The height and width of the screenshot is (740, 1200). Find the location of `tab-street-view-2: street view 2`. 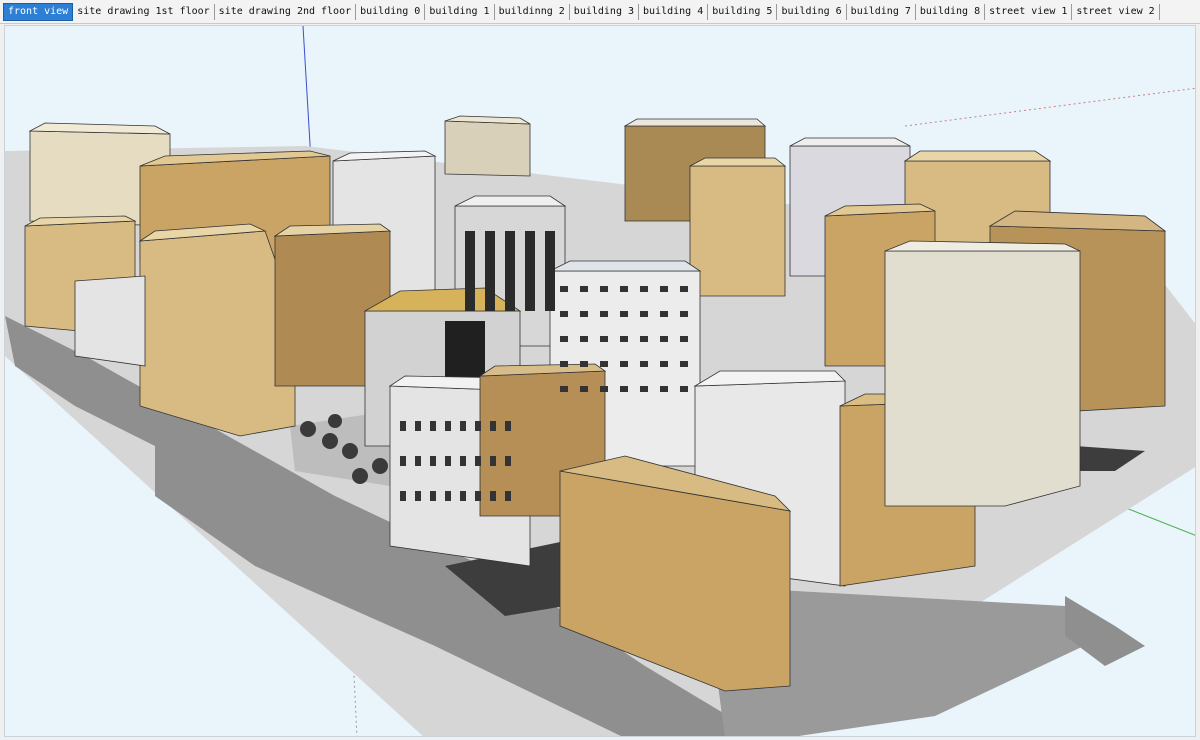

tab-street-view-2: street view 2 is located at coordinates (1116, 12).